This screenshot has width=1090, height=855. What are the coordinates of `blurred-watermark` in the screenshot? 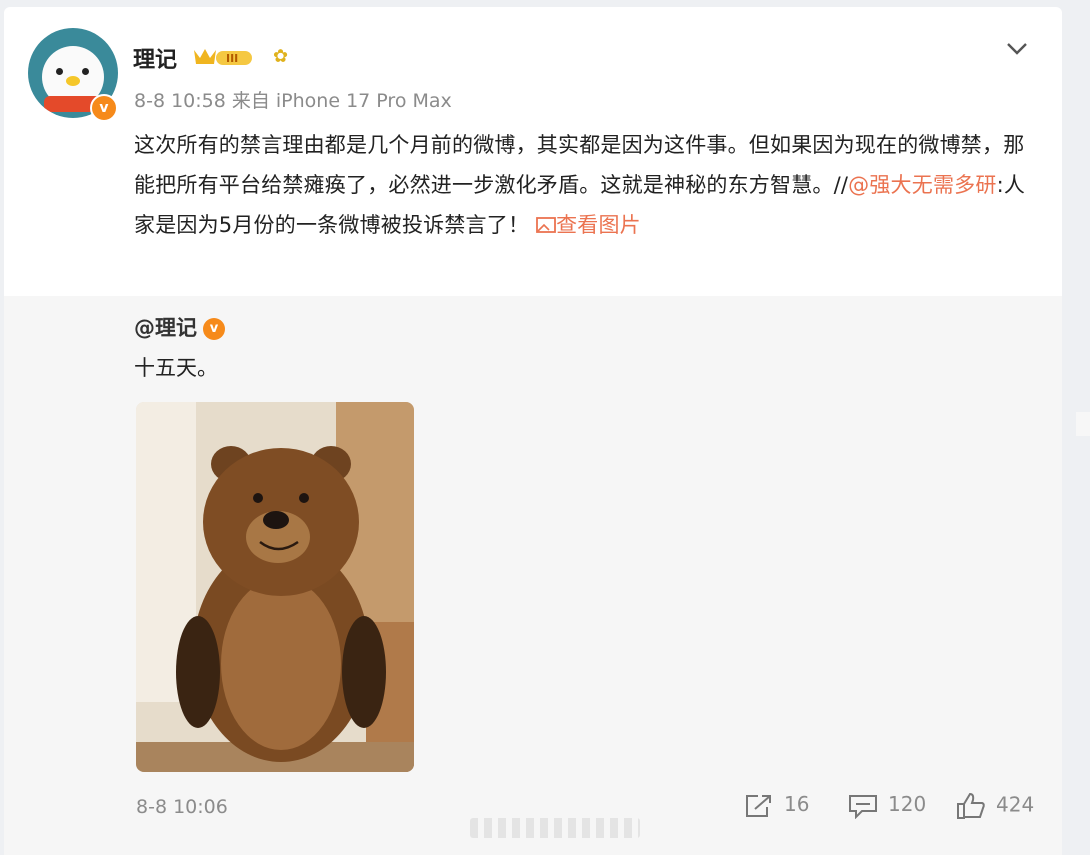 It's located at (555, 828).